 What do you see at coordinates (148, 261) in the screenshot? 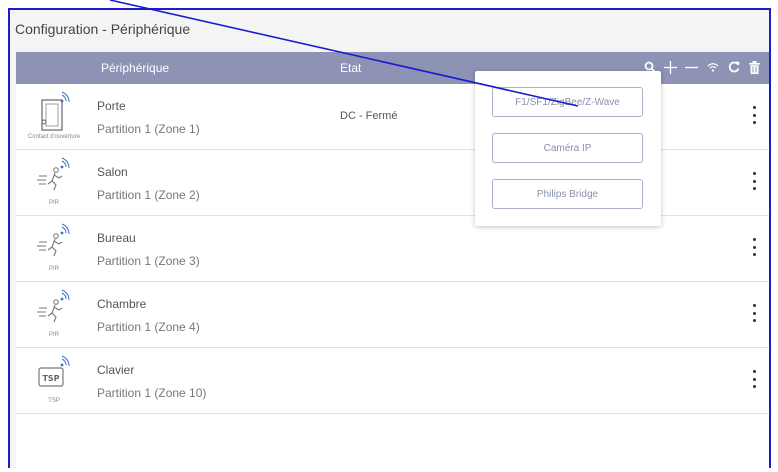
I see `device-zone: Partition 1 (Zone 3)` at bounding box center [148, 261].